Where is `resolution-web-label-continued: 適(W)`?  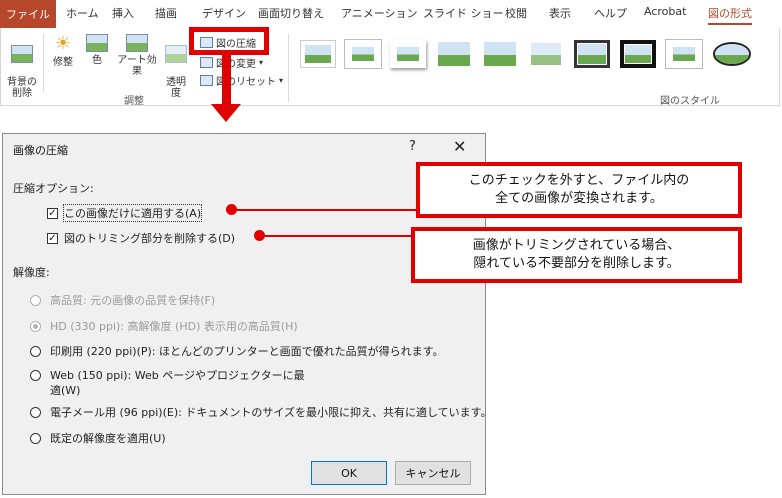 resolution-web-label-continued: 適(W) is located at coordinates (65, 390).